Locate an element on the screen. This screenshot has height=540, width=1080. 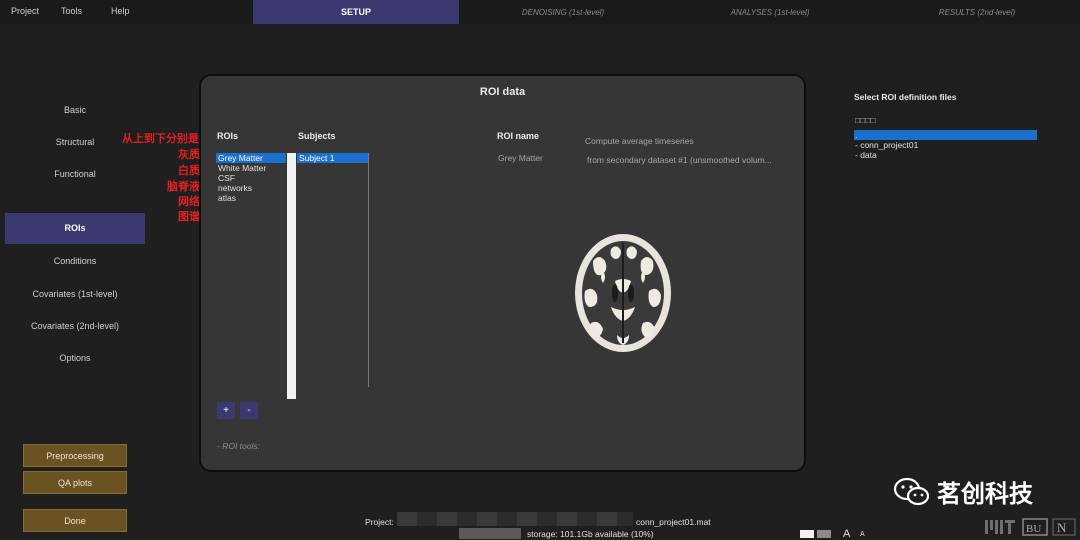
select-roi-files-title: Select ROI definition files is located at coordinates (905, 97).